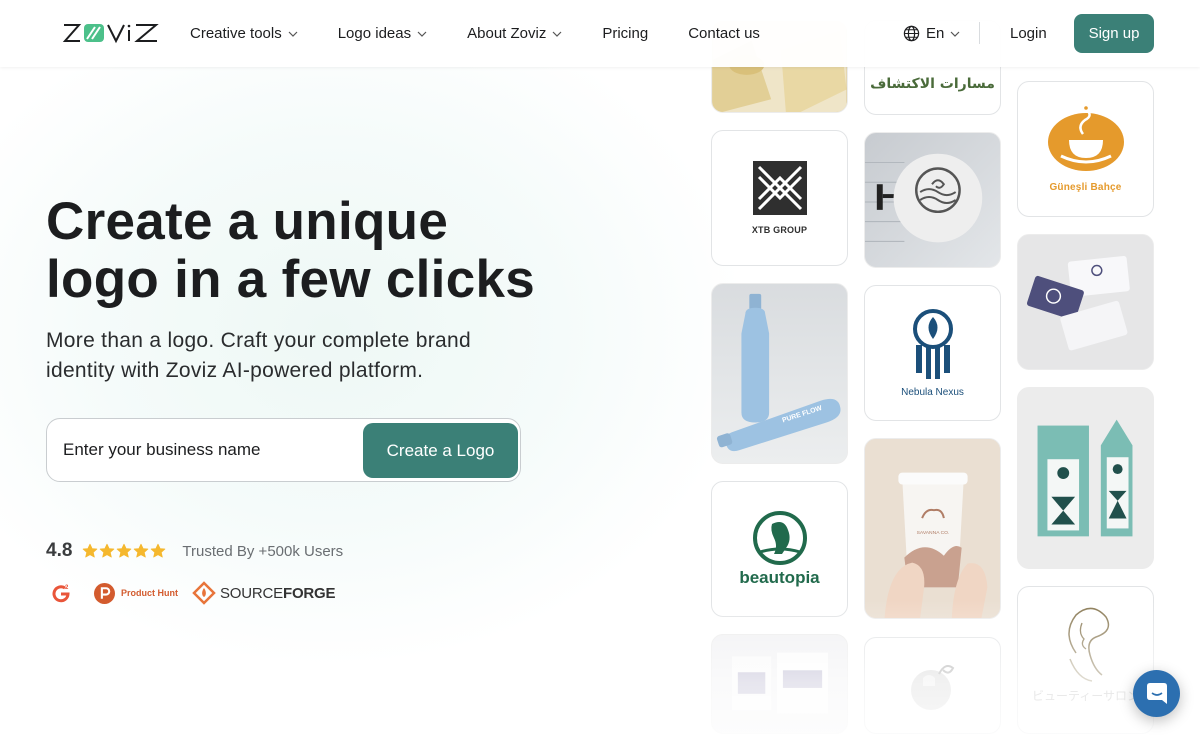 The image size is (1200, 737). I want to click on gallery-card-business-cards, so click(1085, 302).